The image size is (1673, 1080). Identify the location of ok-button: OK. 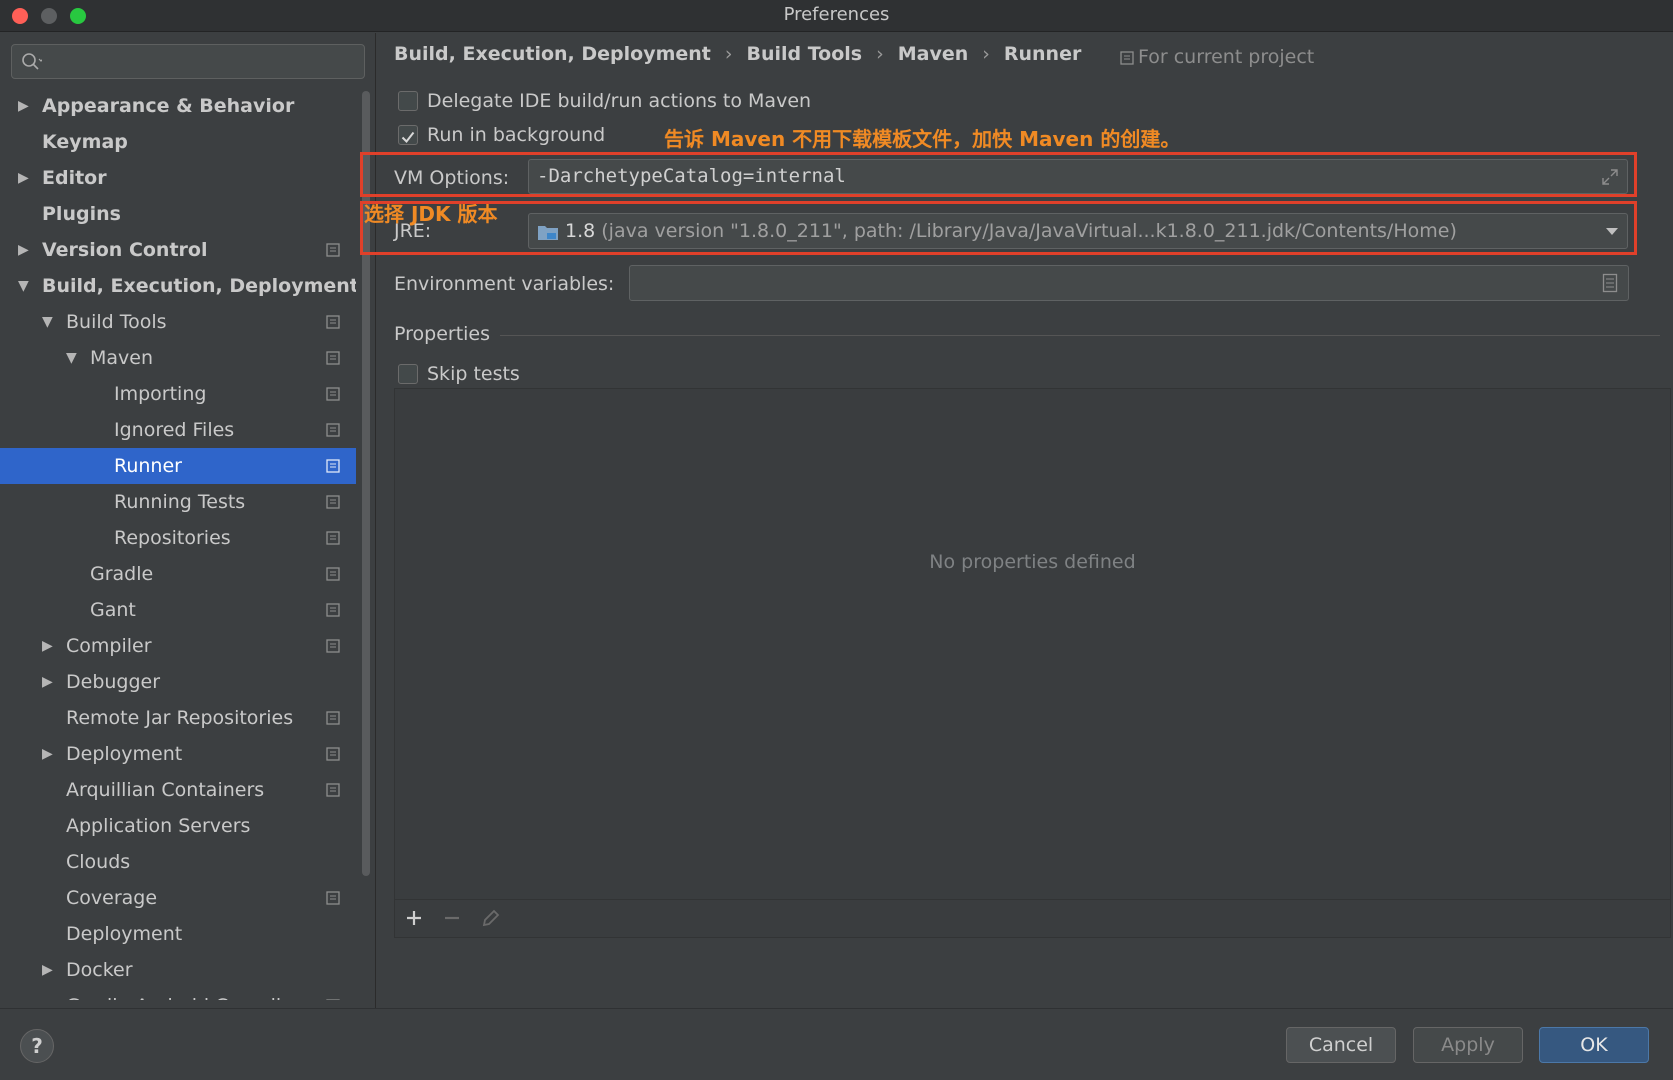
(1594, 1045).